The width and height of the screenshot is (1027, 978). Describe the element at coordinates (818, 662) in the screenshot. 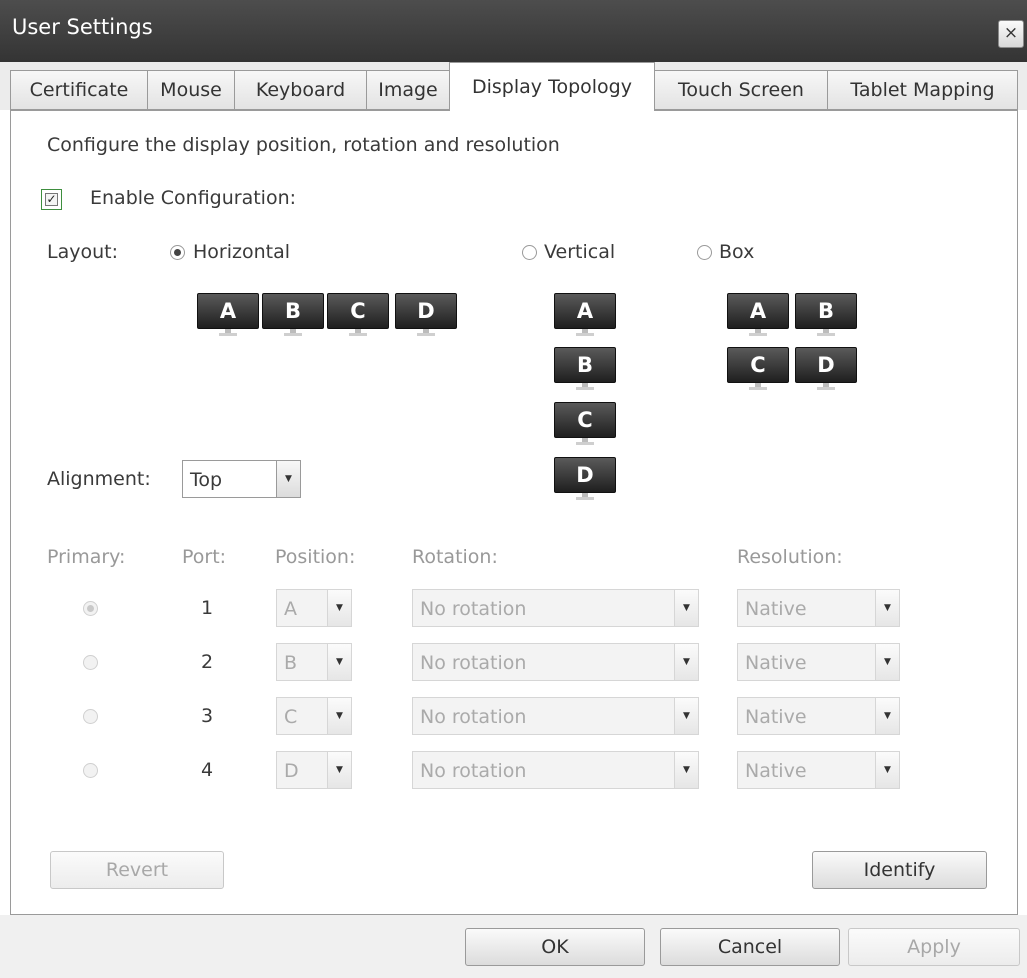

I see `resolution-select-2: Native ▼` at that location.